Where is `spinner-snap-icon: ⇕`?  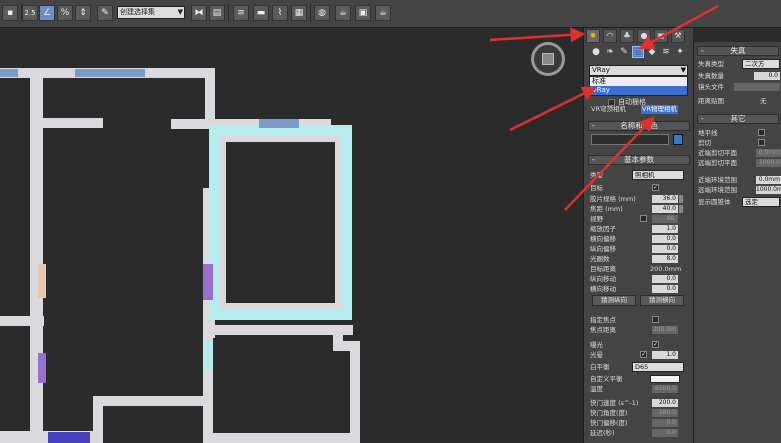 spinner-snap-icon: ⇕ is located at coordinates (83, 13).